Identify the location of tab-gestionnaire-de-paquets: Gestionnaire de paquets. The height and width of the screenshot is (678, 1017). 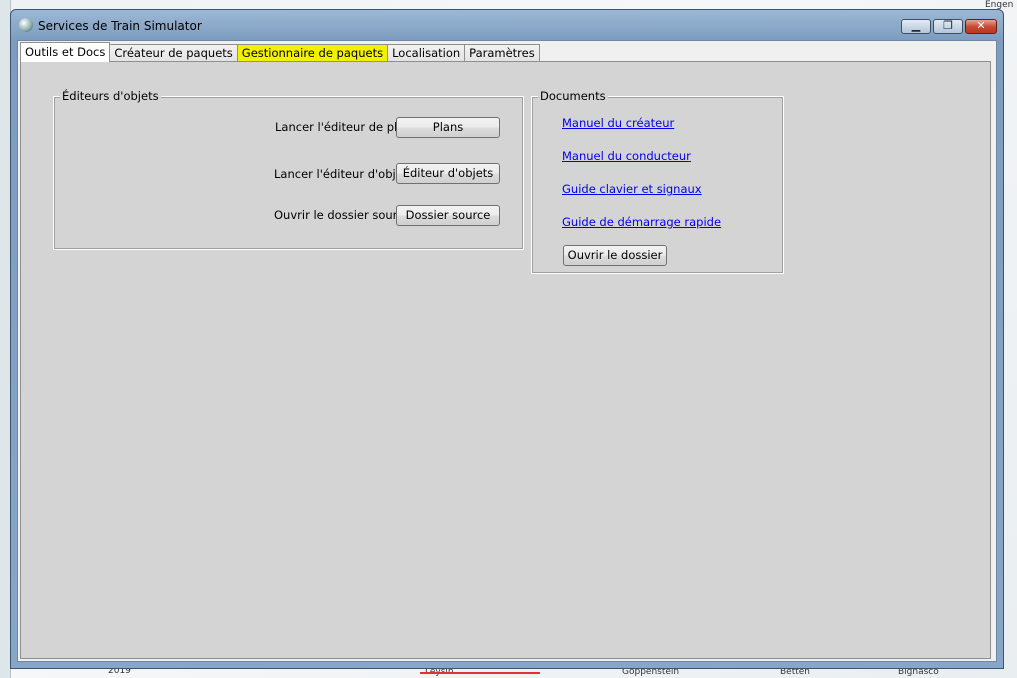
(312, 53).